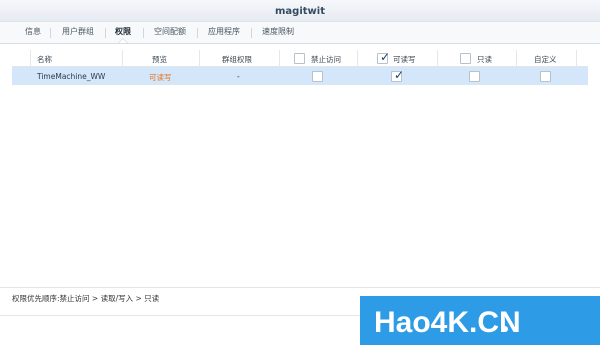 Image resolution: width=600 pixels, height=345 pixels. Describe the element at coordinates (317, 76) in the screenshot. I see `row-checkbox-deny` at that location.